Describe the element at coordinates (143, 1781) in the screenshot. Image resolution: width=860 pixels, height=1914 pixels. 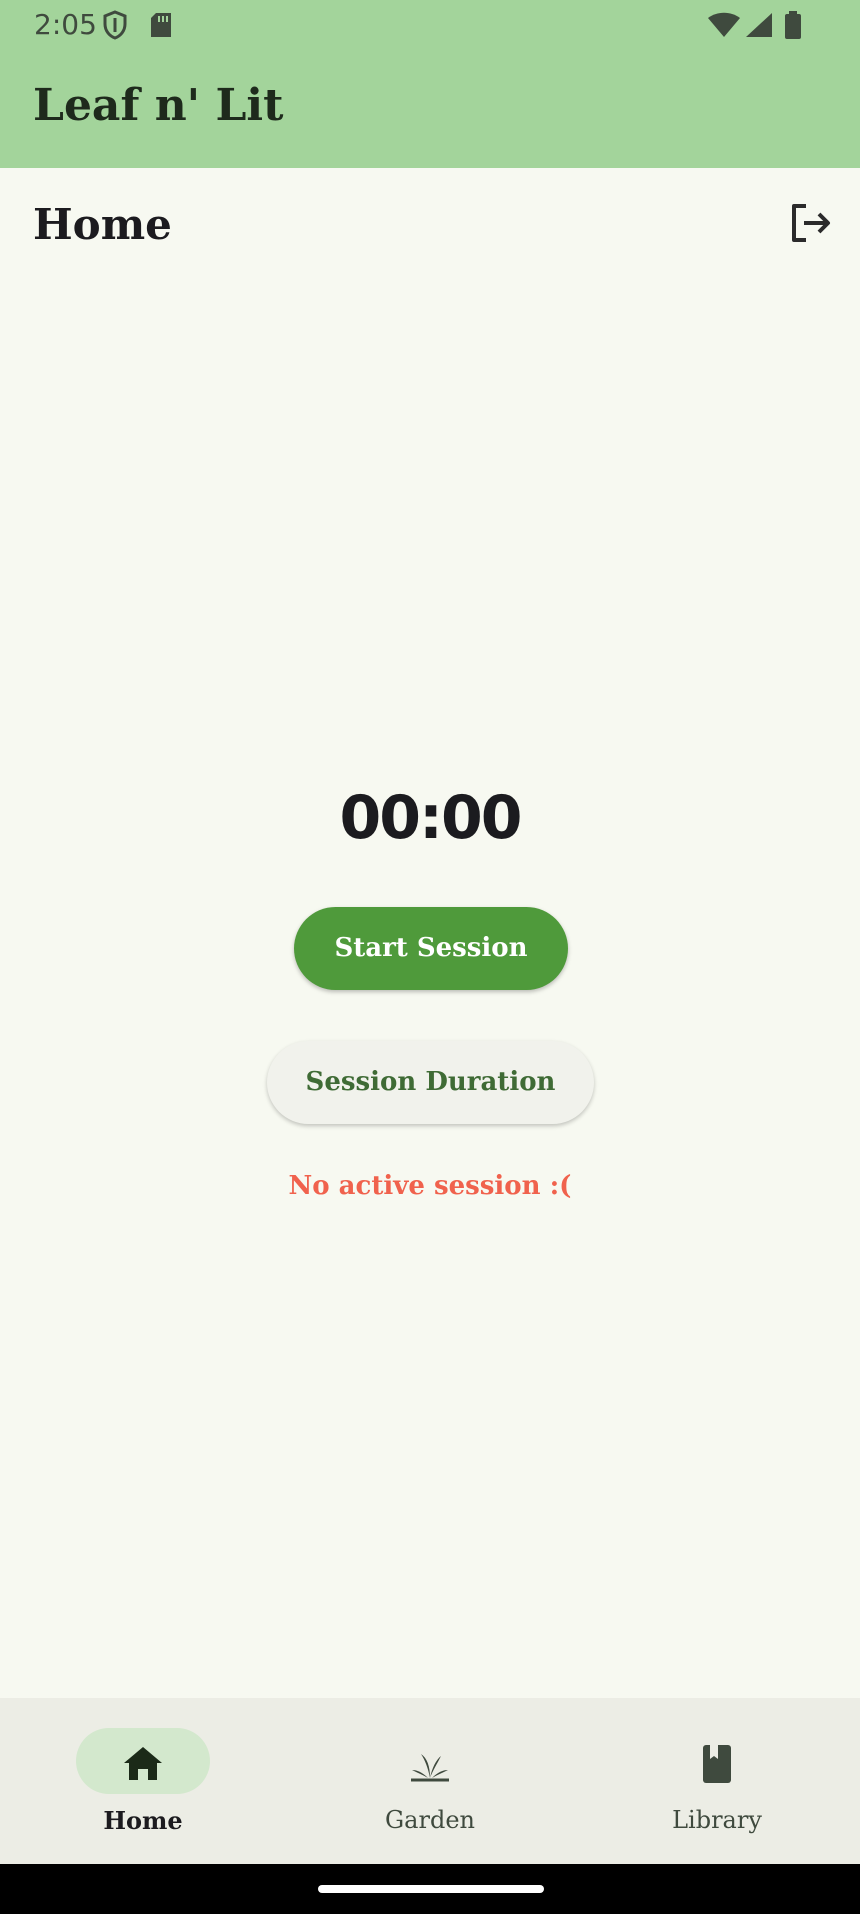
I see `nav-item-home: Home` at that location.